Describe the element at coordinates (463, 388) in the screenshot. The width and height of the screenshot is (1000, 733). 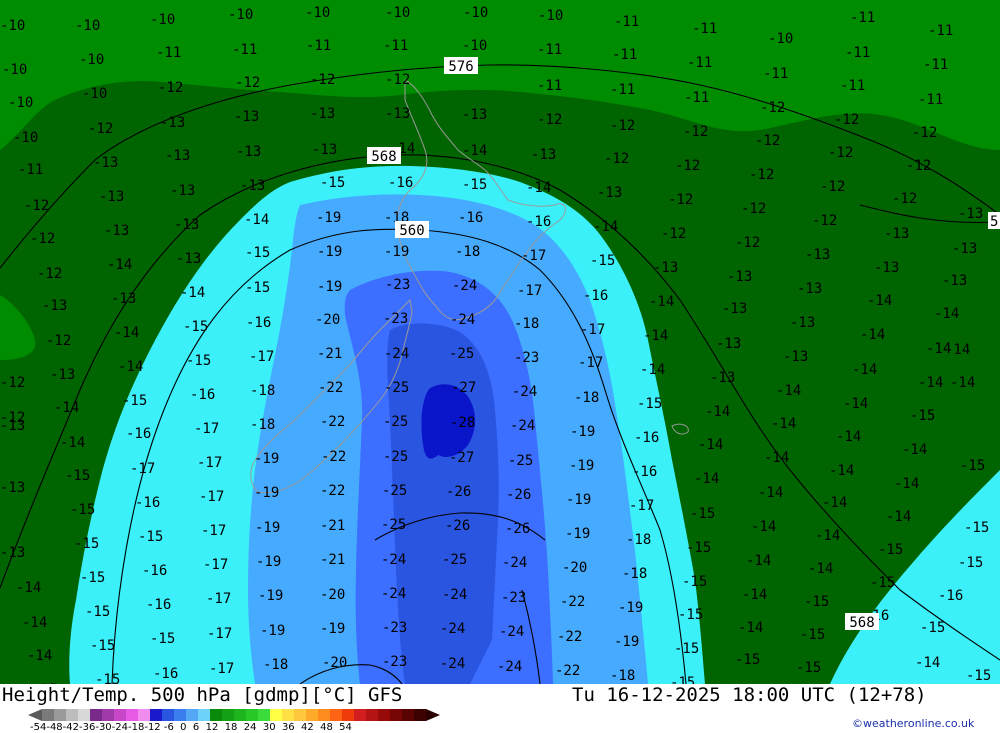
I see `temperature-label: -27` at that location.